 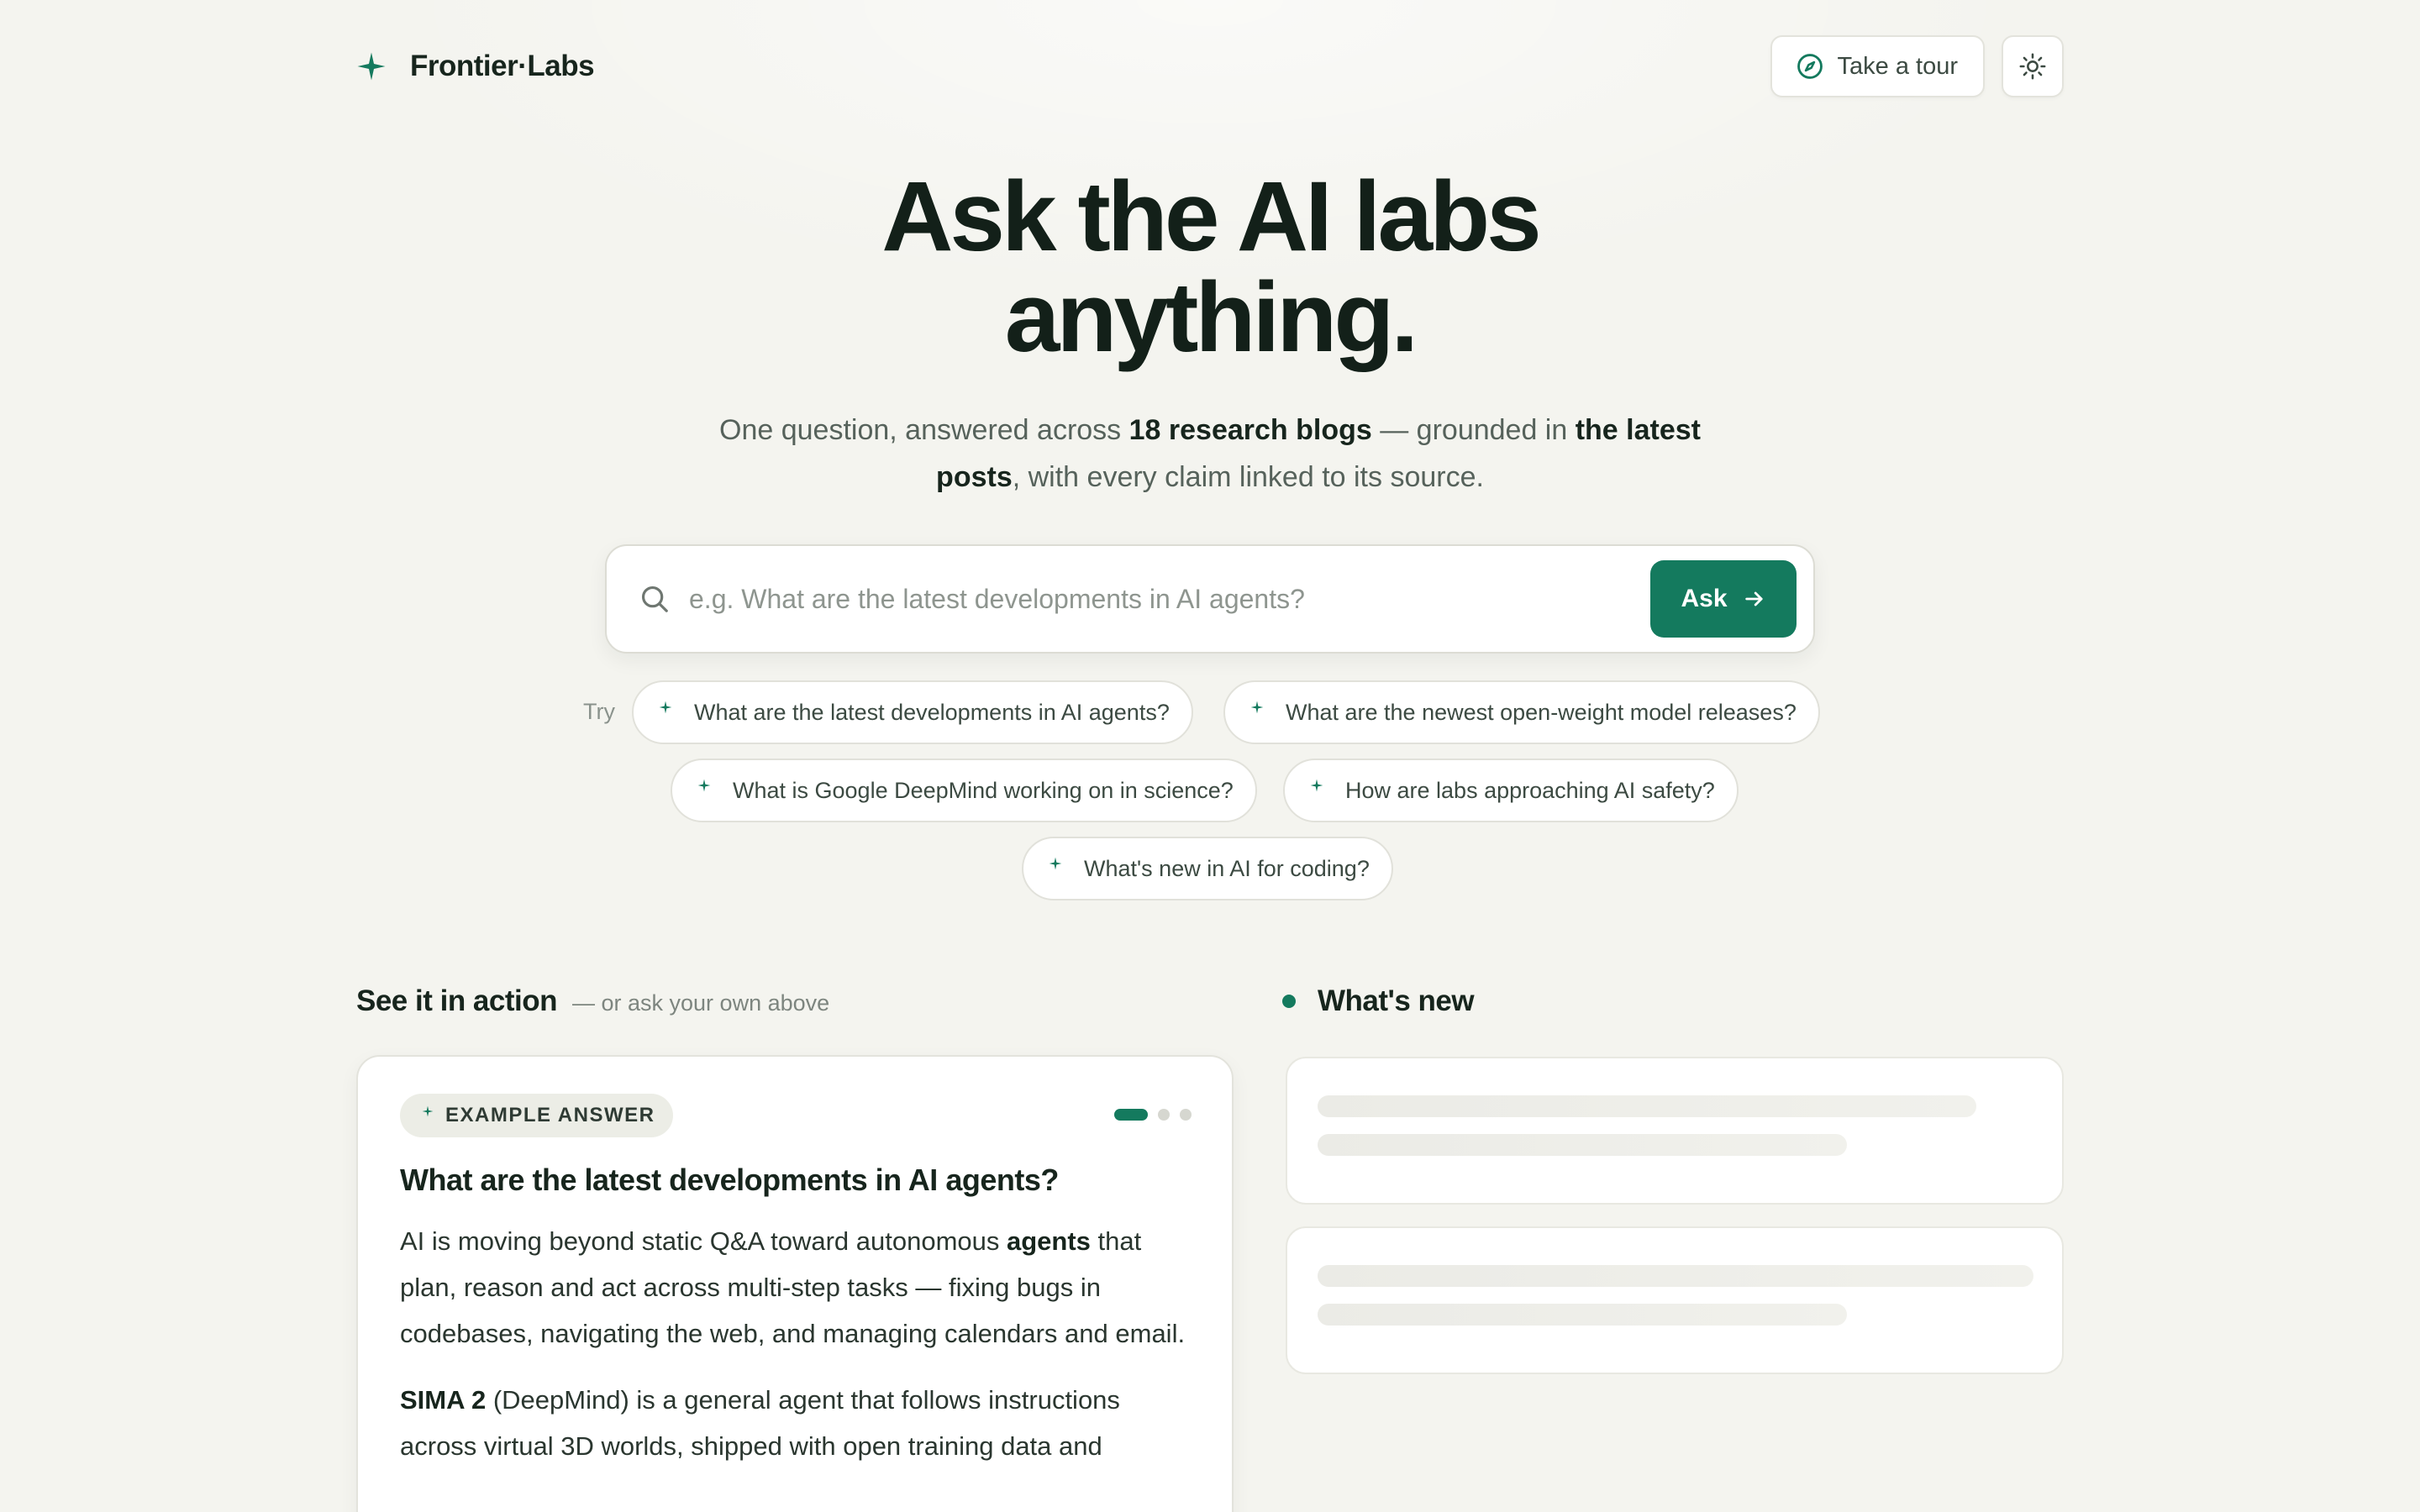 I want to click on search-input, so click(x=1169, y=599).